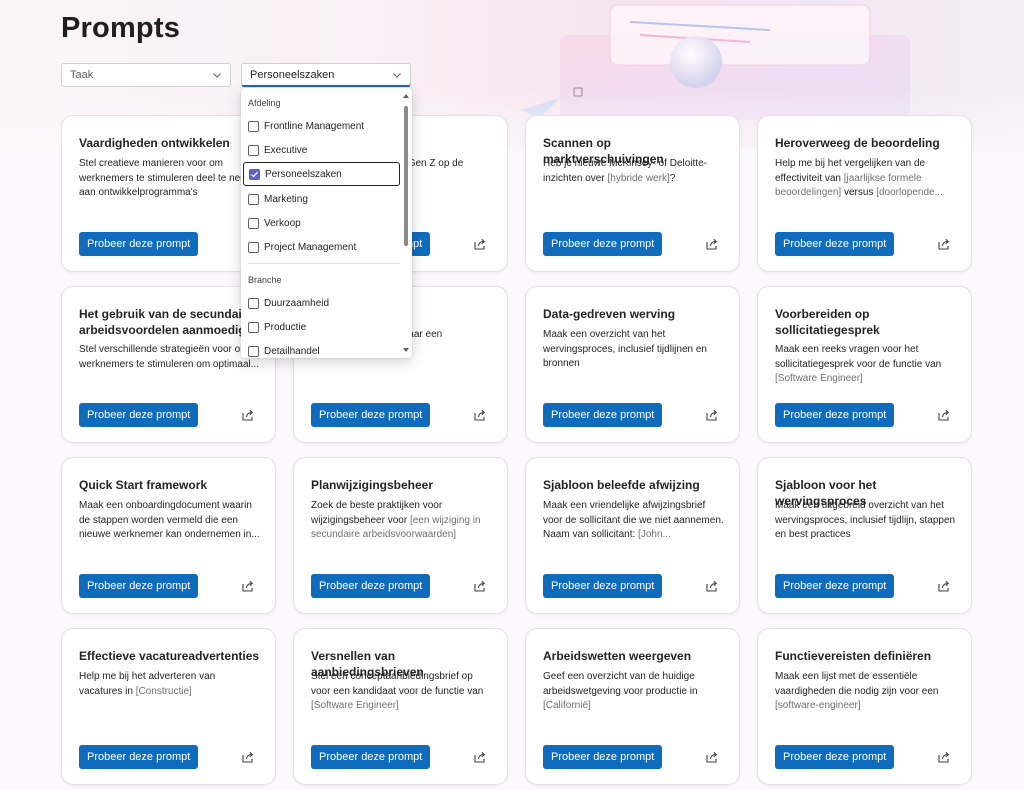 The width and height of the screenshot is (1024, 790). I want to click on option-detailhandel: Detailhandel, so click(321, 348).